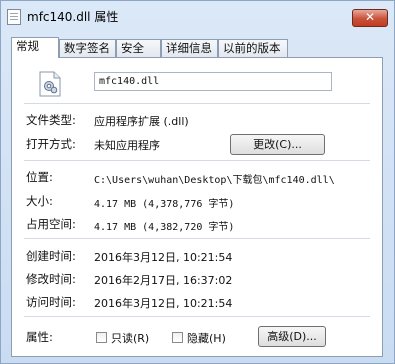 The height and width of the screenshot is (364, 395). I want to click on tab-previous-versions: 以前的版本, so click(253, 48).